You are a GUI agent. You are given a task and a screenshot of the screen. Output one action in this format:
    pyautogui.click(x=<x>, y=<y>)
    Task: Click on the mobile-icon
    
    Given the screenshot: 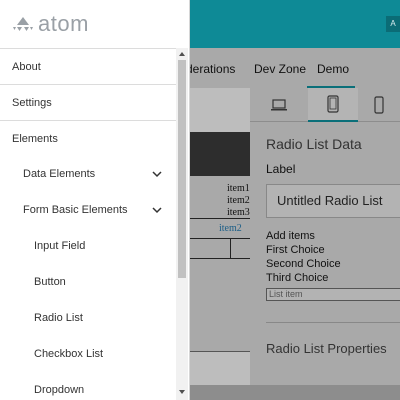 What is the action you would take?
    pyautogui.click(x=379, y=105)
    